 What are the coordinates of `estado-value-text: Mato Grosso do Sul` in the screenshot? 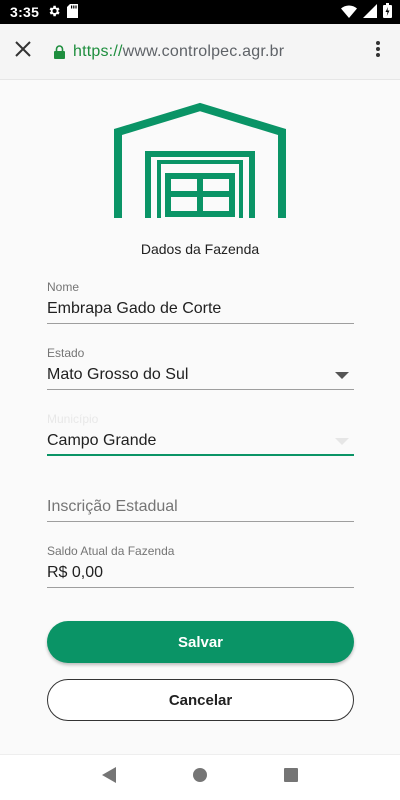 It's located at (118, 374).